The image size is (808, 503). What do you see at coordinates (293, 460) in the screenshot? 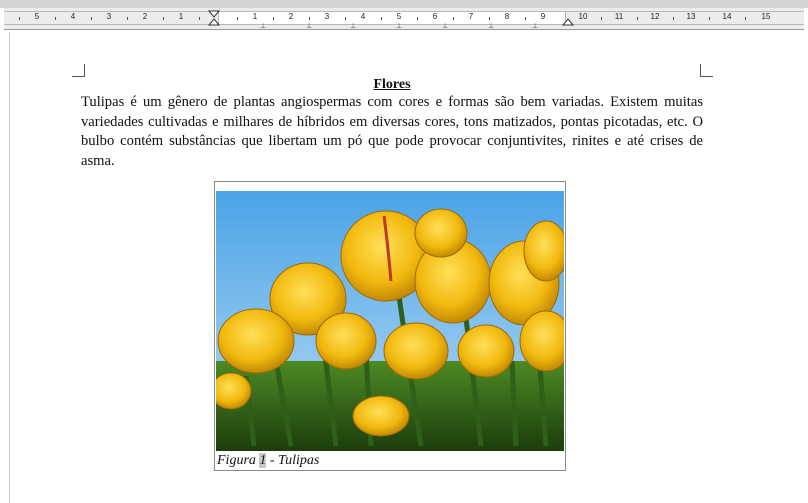
I see `caption-suffix: - Tulipas` at bounding box center [293, 460].